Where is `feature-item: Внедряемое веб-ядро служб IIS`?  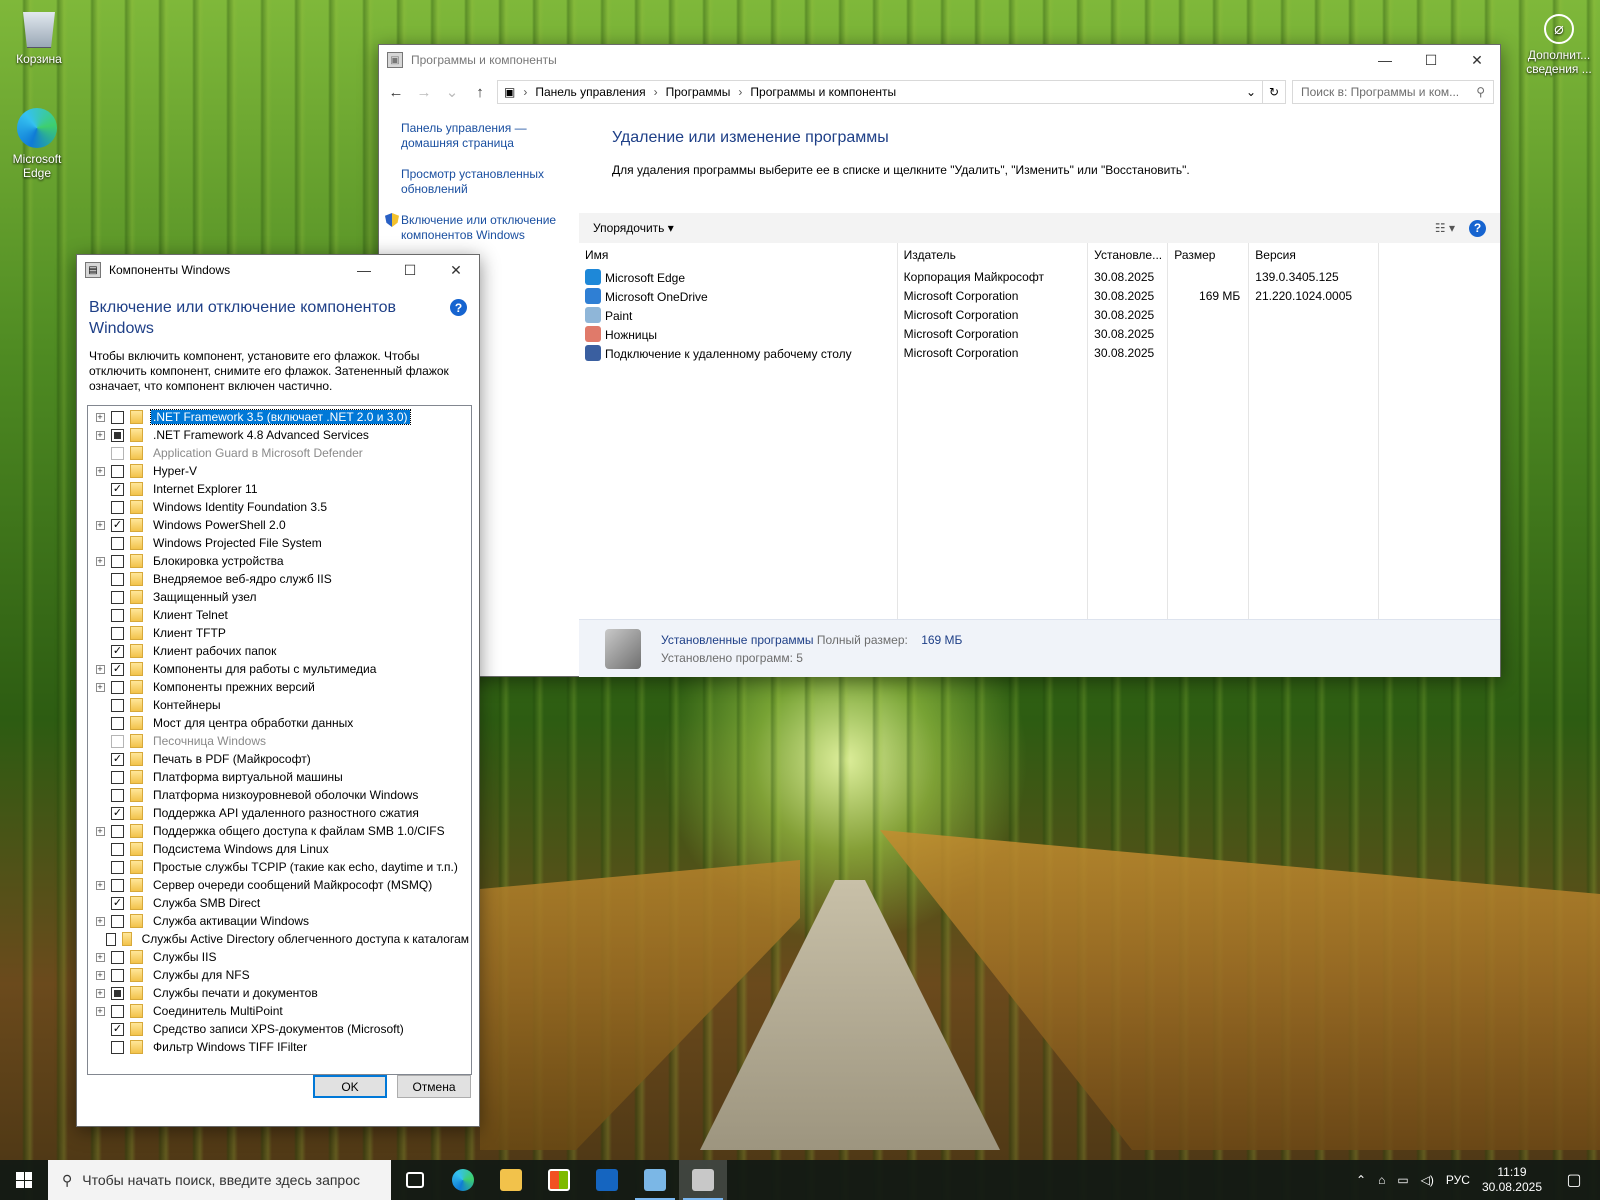 feature-item: Внедряемое веб-ядро служб IIS is located at coordinates (279, 579).